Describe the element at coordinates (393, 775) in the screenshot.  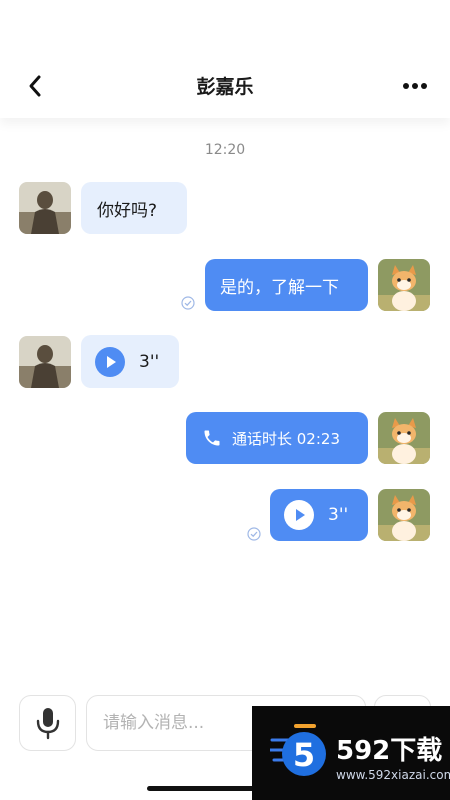
I see `watermark-url: www.592xiazai.com` at that location.